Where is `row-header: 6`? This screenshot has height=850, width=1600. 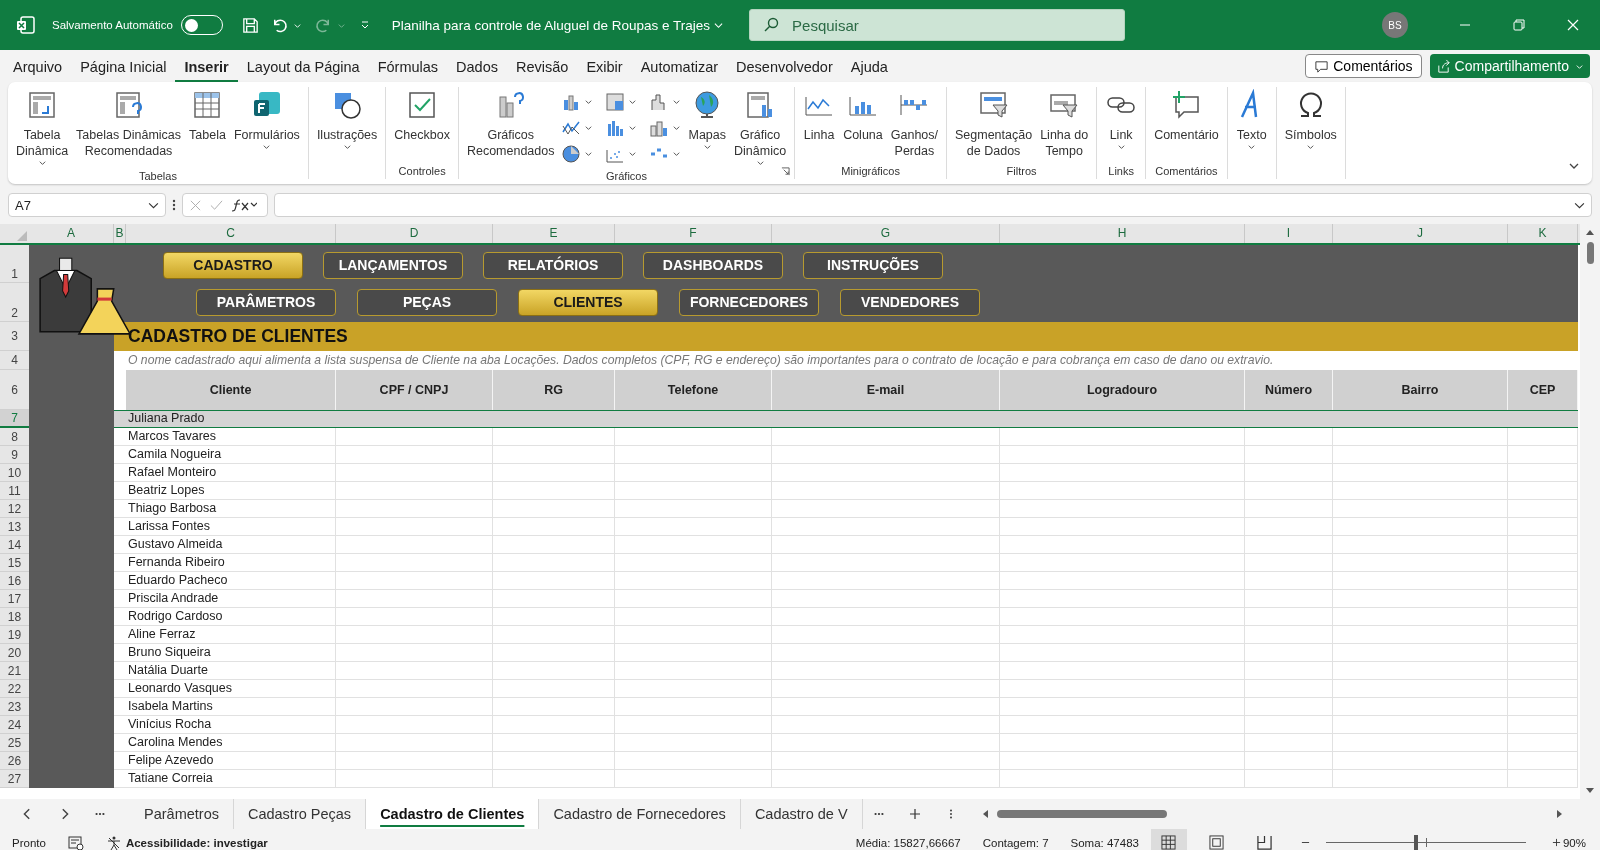 row-header: 6 is located at coordinates (14, 390).